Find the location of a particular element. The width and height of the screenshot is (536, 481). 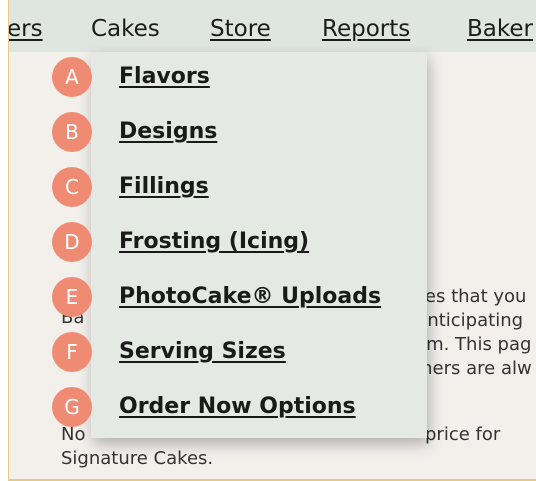

menu-item-flavors: Flavors is located at coordinates (164, 76).